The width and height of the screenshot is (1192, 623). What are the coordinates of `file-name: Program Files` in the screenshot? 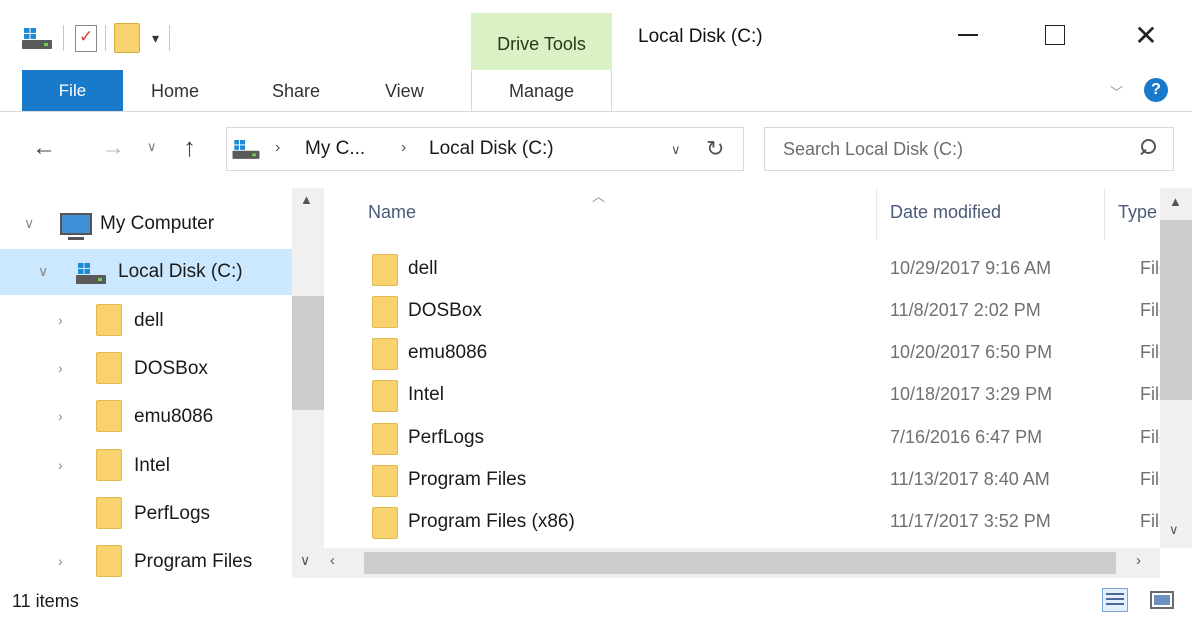 It's located at (467, 479).